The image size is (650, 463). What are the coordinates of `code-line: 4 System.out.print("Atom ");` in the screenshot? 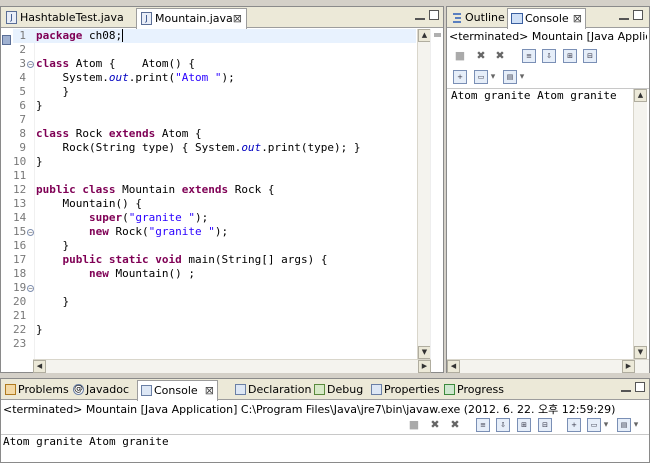 It's located at (123, 78).